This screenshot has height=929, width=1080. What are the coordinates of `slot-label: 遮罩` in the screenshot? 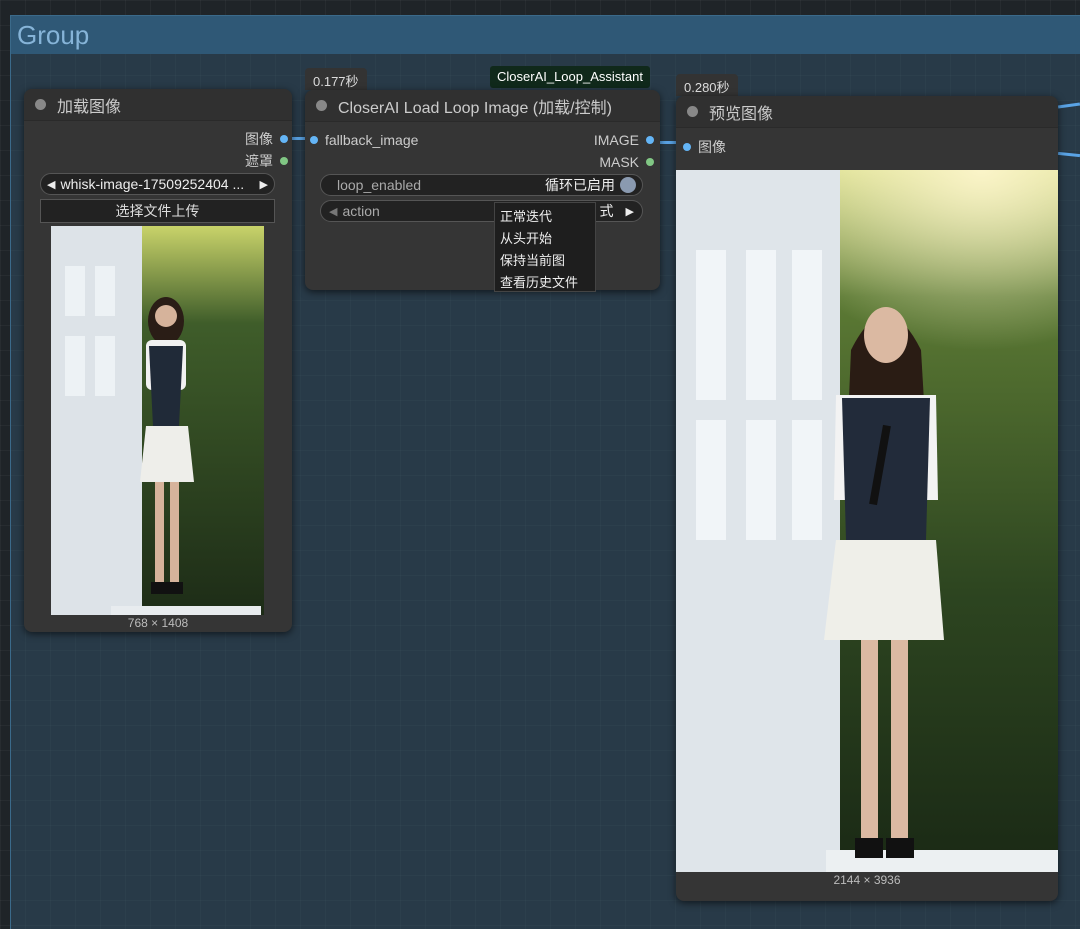 It's located at (259, 161).